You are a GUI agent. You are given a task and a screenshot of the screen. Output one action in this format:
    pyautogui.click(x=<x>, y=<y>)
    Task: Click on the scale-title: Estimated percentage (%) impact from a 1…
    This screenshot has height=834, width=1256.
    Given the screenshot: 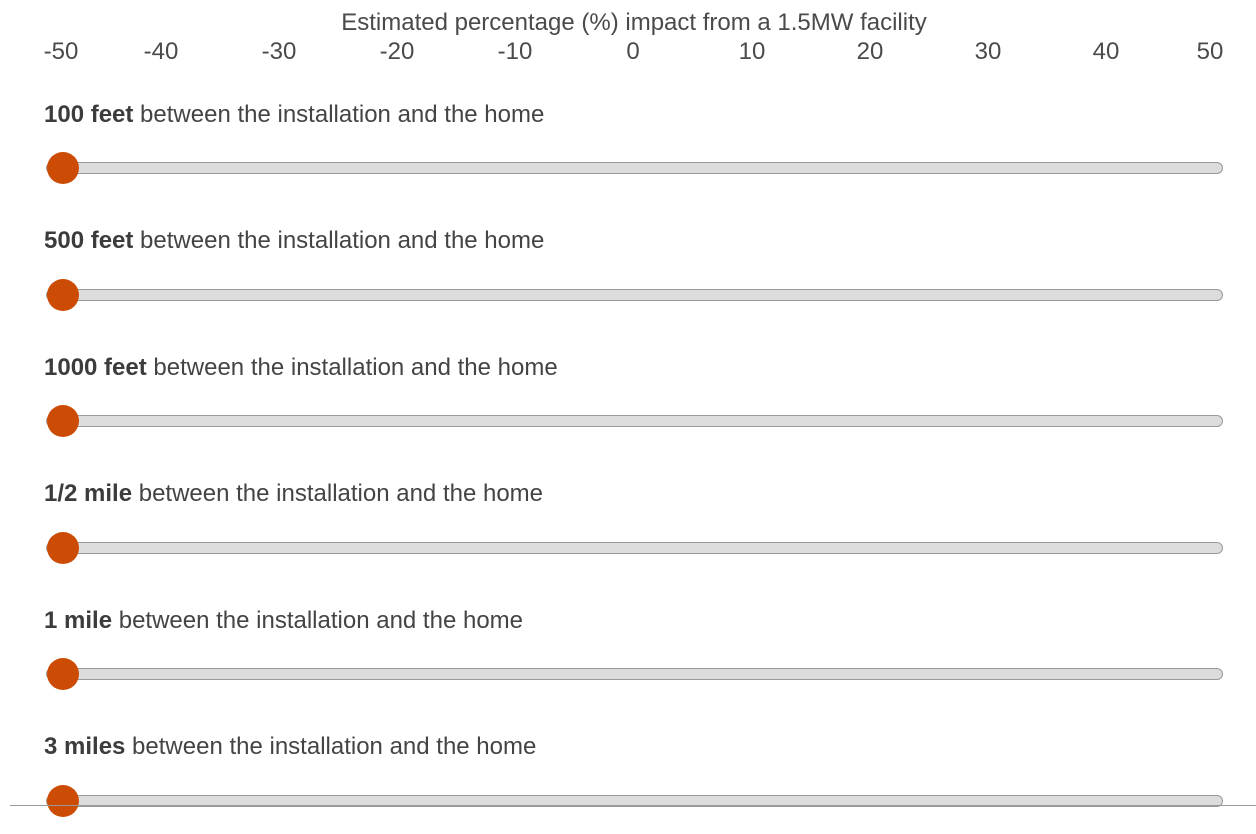 What is the action you would take?
    pyautogui.click(x=634, y=22)
    